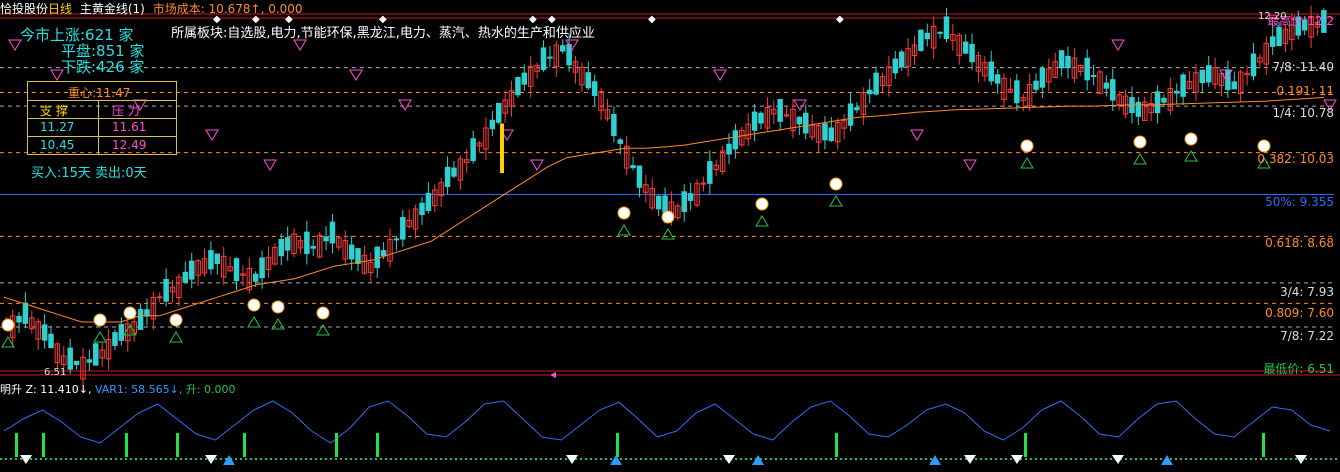 This screenshot has height=472, width=1340. I want to click on market-down: 下跌:426 家, so click(103, 67).